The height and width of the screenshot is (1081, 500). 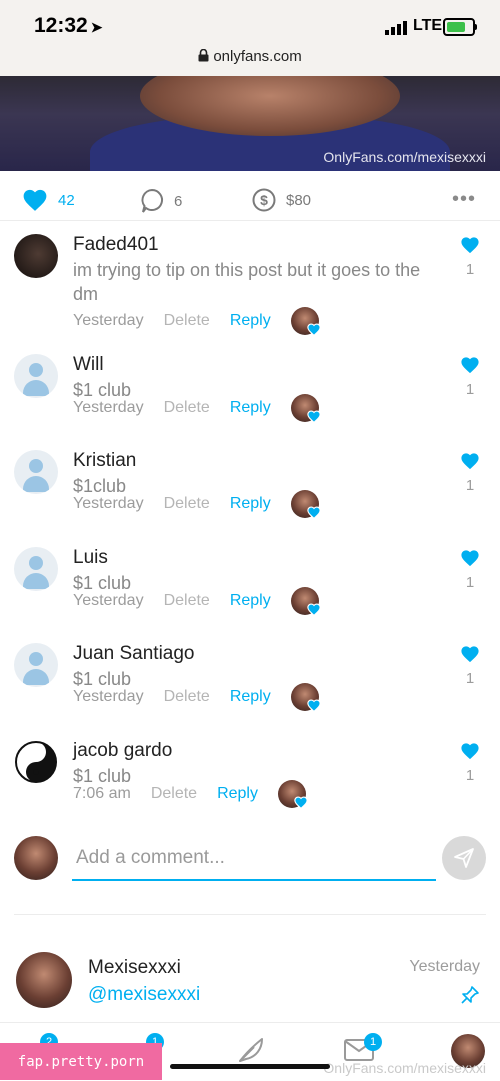 What do you see at coordinates (44, 980) in the screenshot?
I see `creator-avatar` at bounding box center [44, 980].